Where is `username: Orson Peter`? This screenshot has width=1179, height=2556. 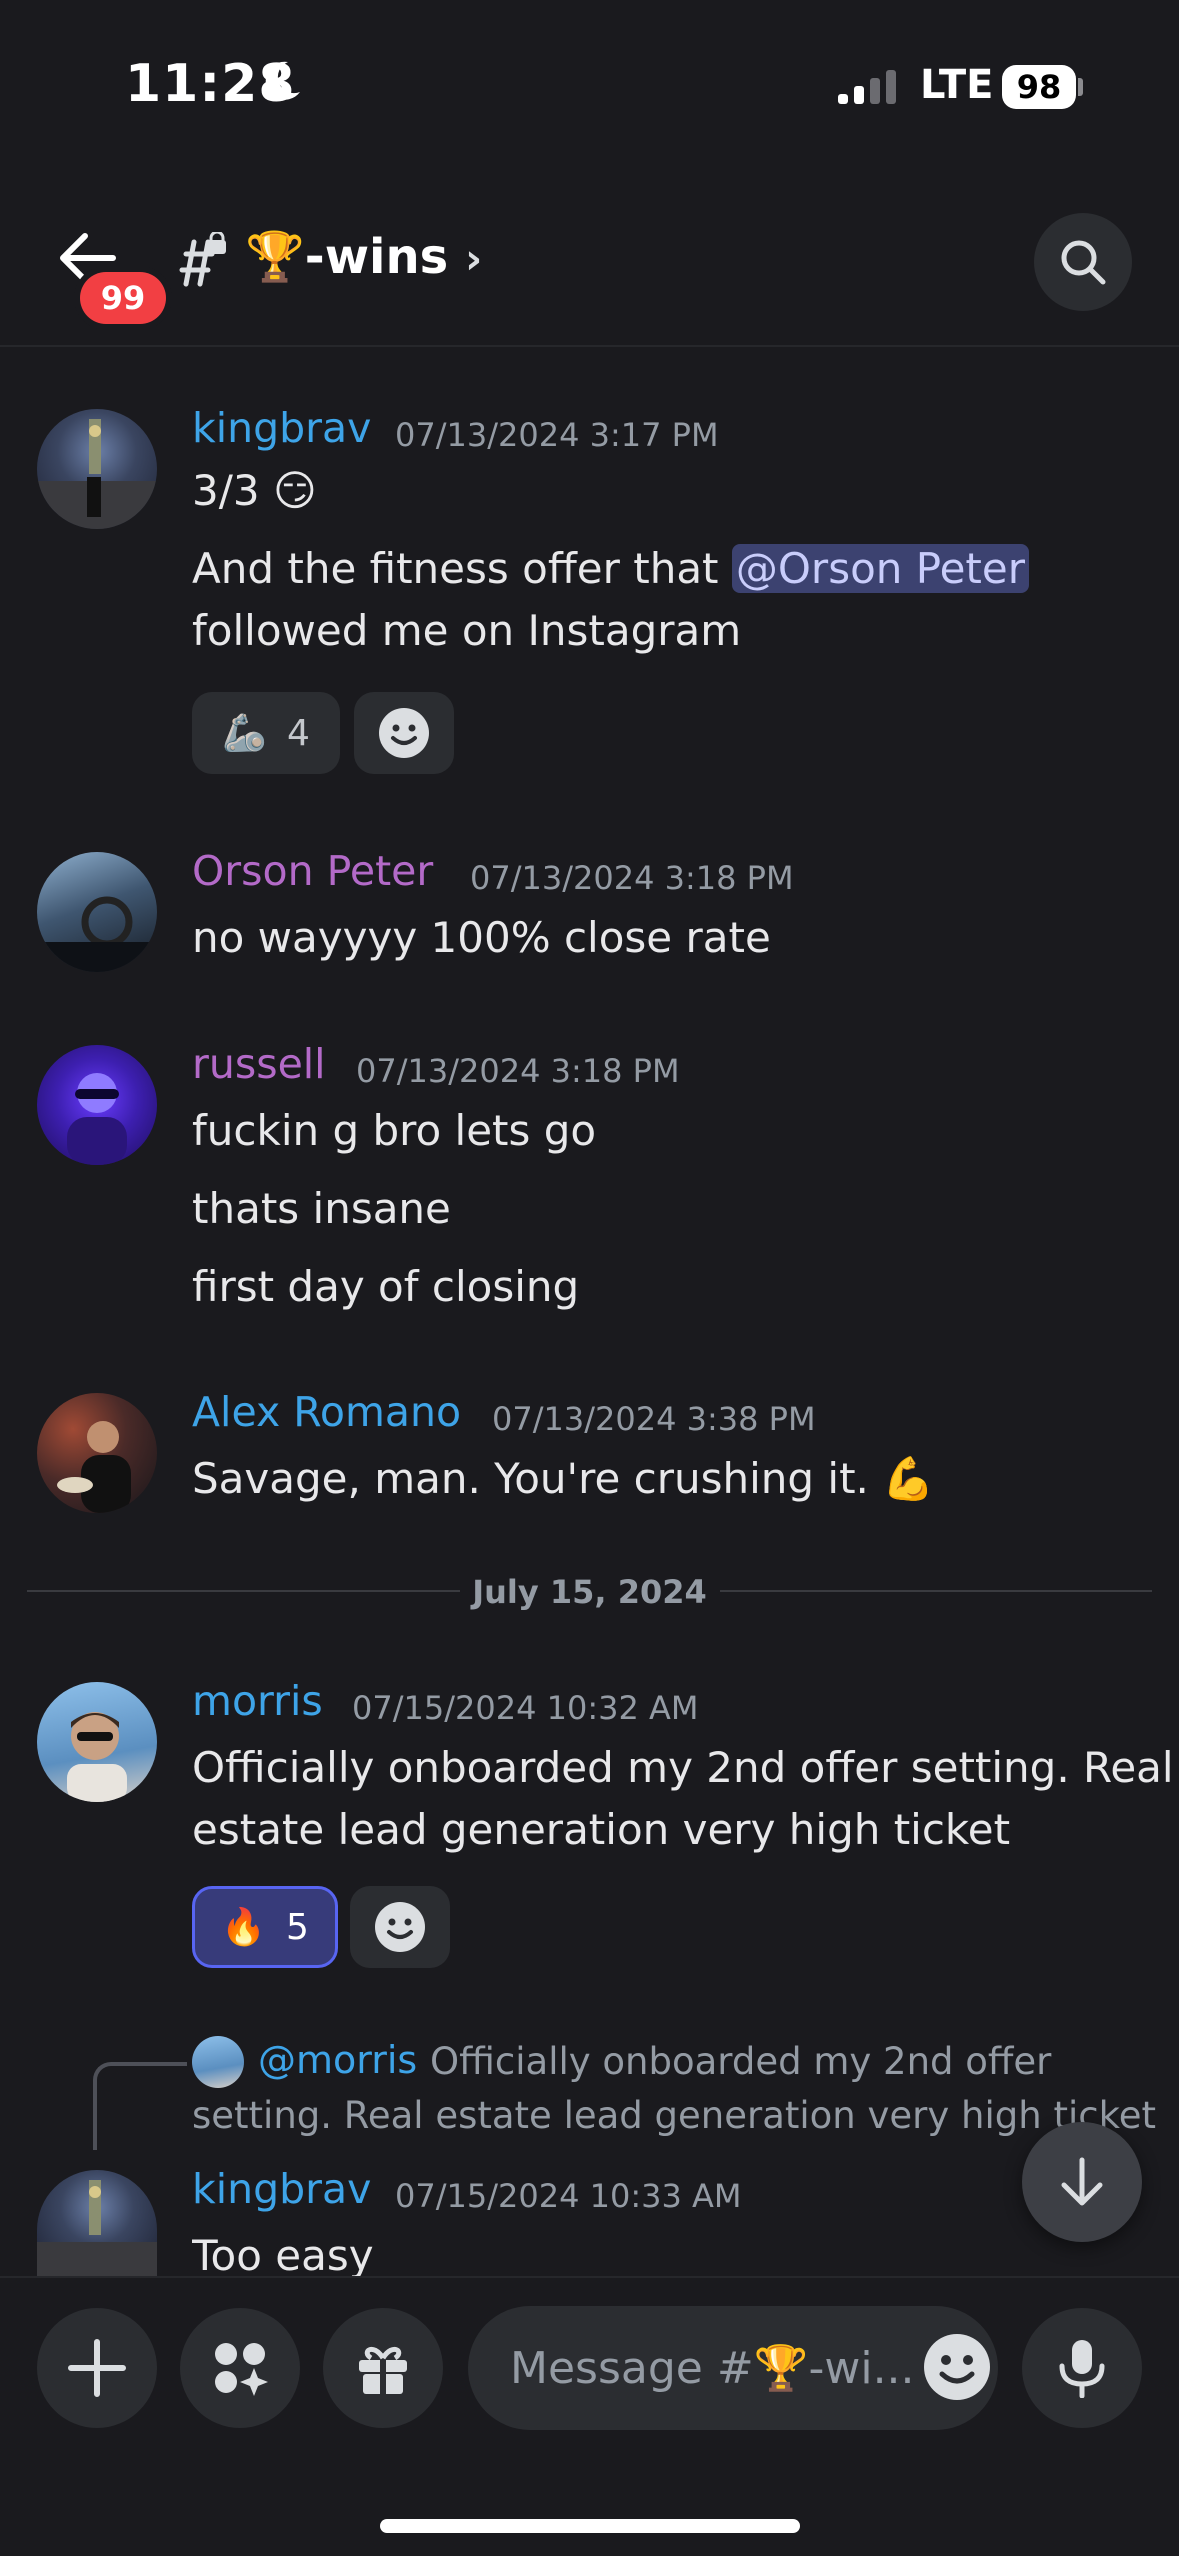 username: Orson Peter is located at coordinates (312, 871).